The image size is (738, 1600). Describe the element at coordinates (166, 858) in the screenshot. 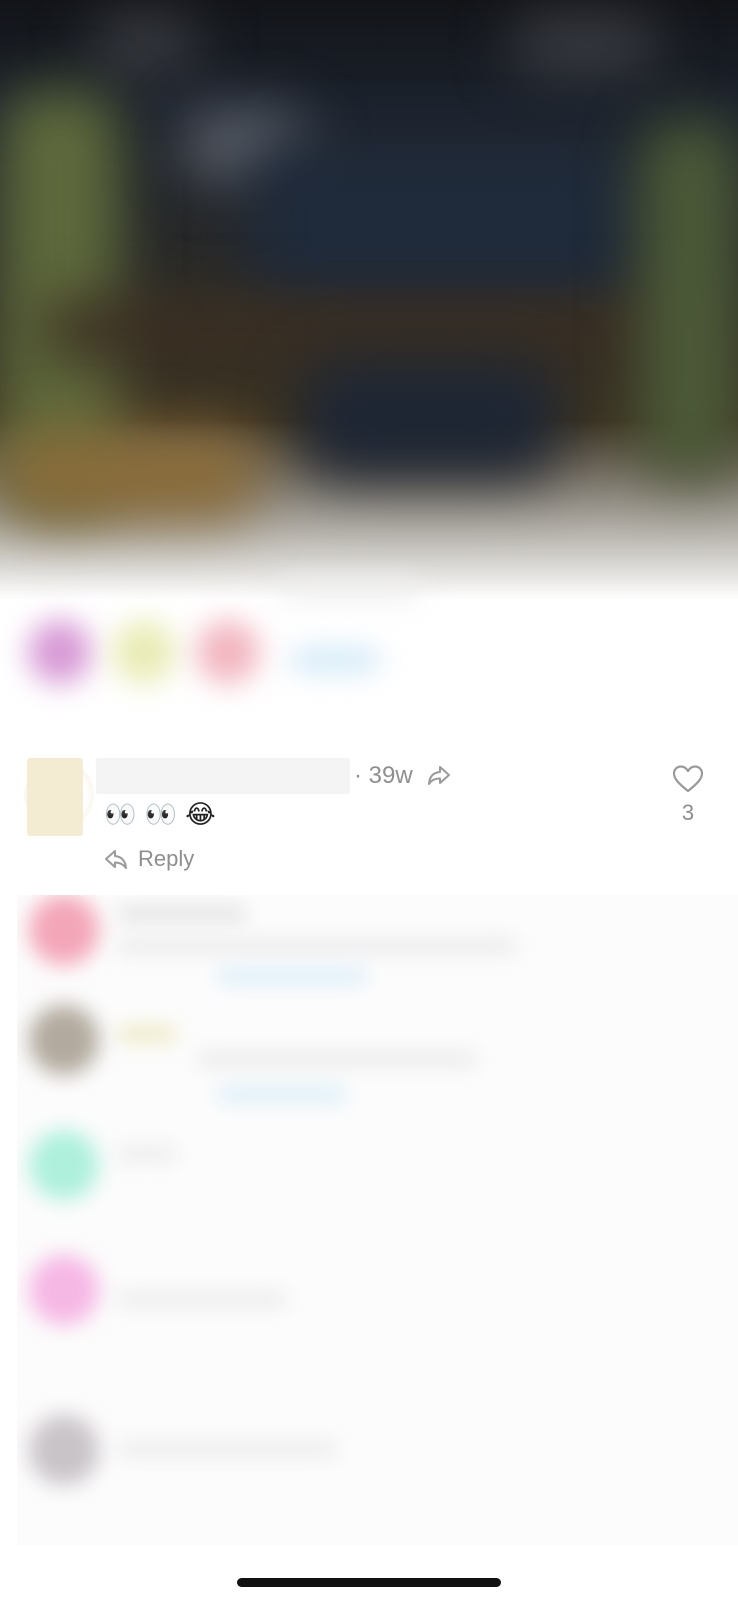

I see `reply-label: Reply` at that location.